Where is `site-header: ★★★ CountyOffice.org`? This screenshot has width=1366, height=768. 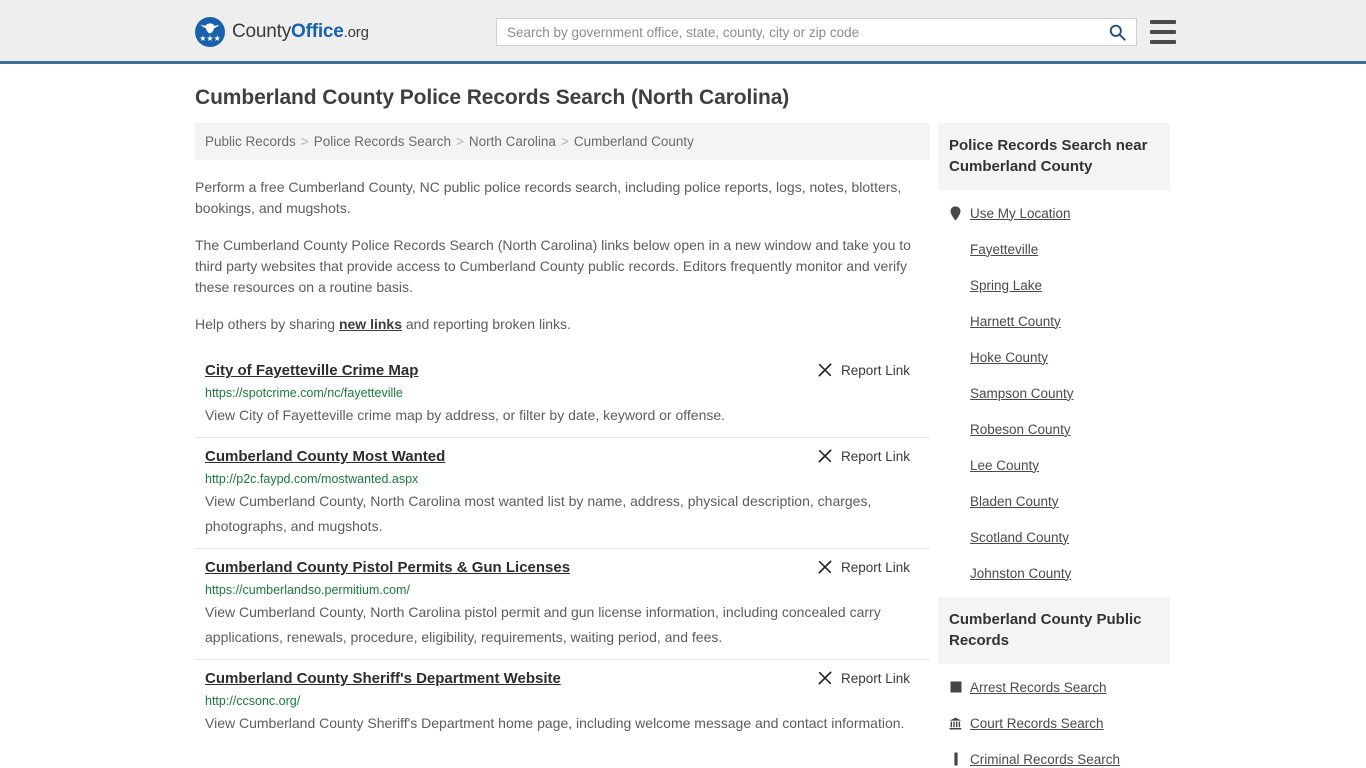
site-header: ★★★ CountyOffice.org is located at coordinates (683, 32).